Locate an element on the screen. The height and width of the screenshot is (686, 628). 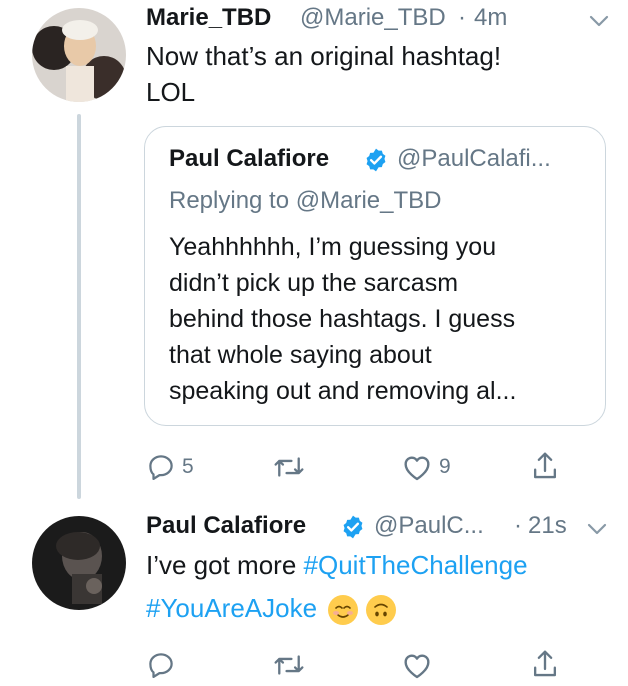
tweet1-share-button is located at coordinates (545, 466).